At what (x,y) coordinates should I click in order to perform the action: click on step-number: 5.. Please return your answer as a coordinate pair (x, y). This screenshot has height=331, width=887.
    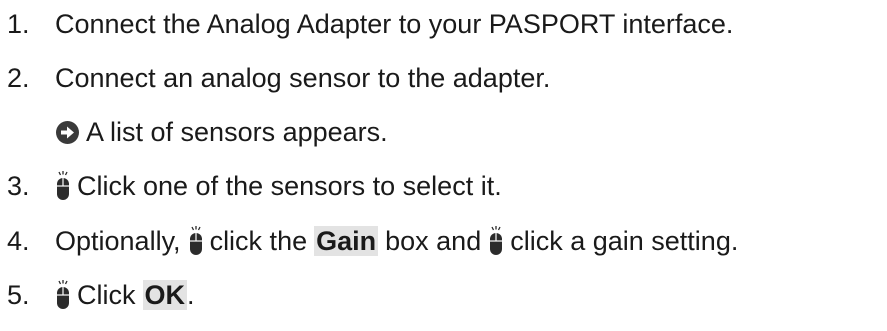
    Looking at the image, I should click on (18, 295).